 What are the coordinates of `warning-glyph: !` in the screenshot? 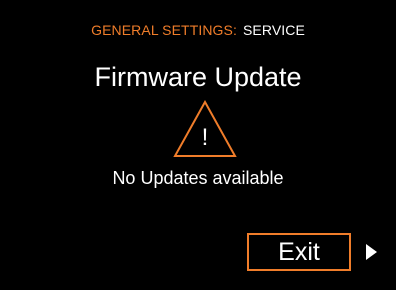 It's located at (205, 137).